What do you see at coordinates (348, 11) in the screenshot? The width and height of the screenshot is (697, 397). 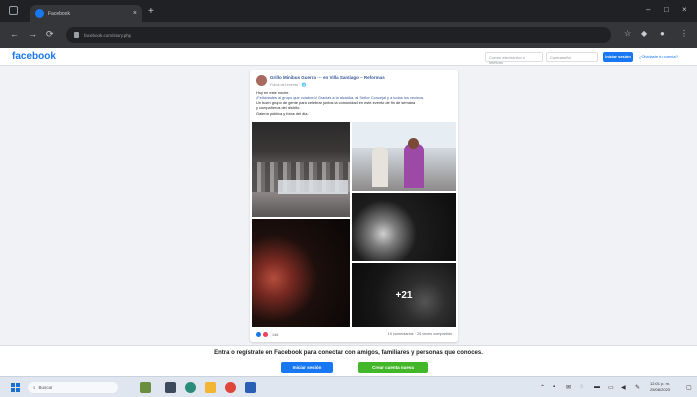 I see `browser-tab-strip: Facebook × + – □ ×` at bounding box center [348, 11].